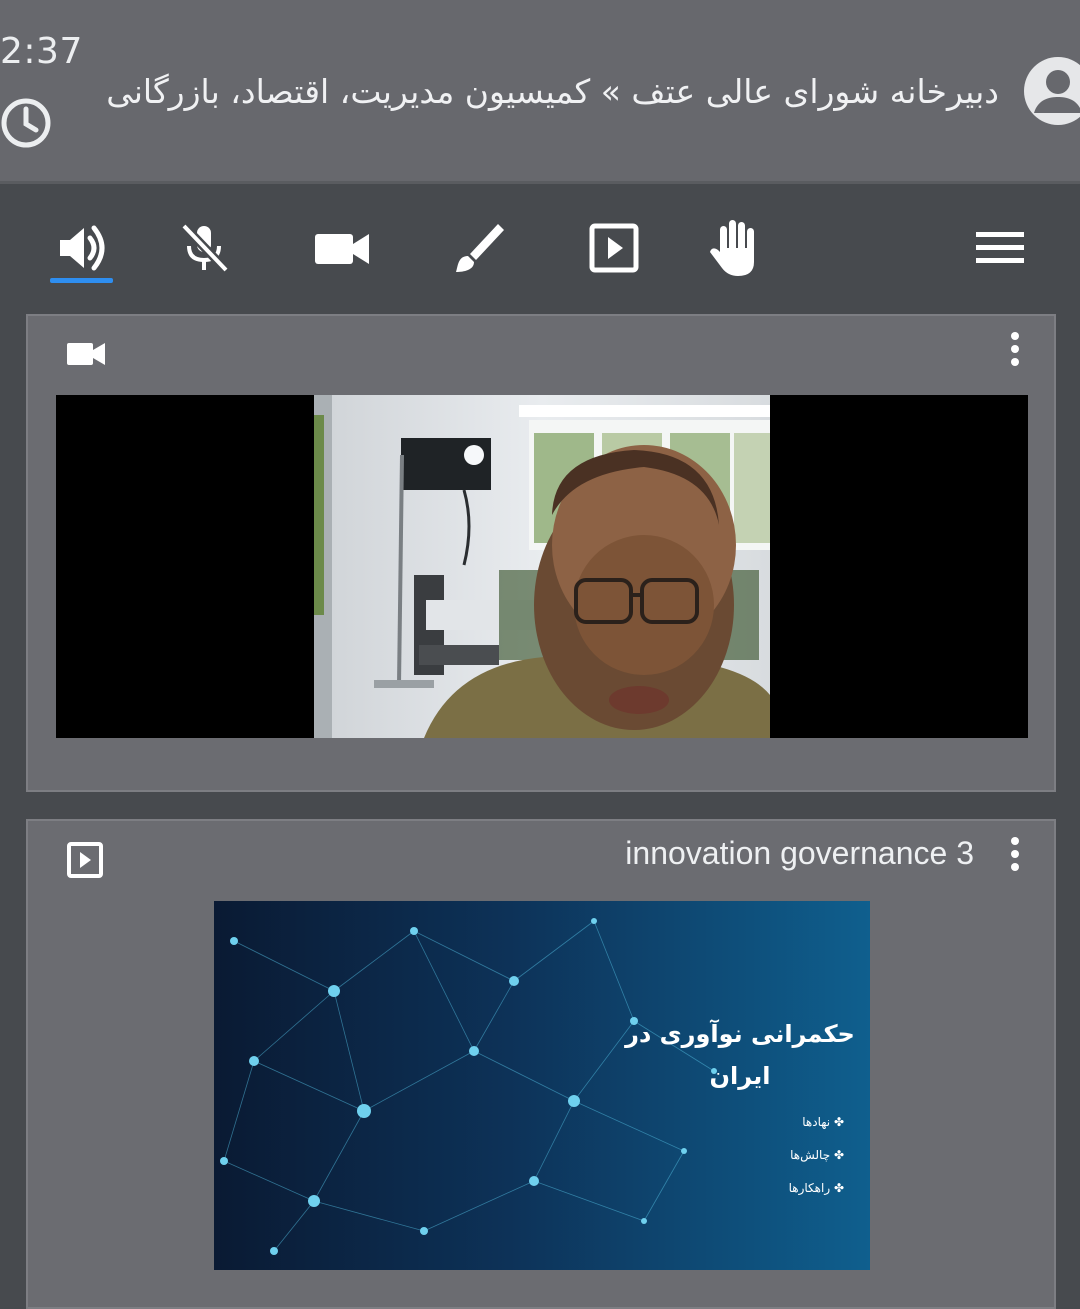 This screenshot has width=1080, height=1309. I want to click on slide-bullet-list: ✤ نهادها ✤ چالش‌ها ✤ راهکارها, so click(816, 1155).